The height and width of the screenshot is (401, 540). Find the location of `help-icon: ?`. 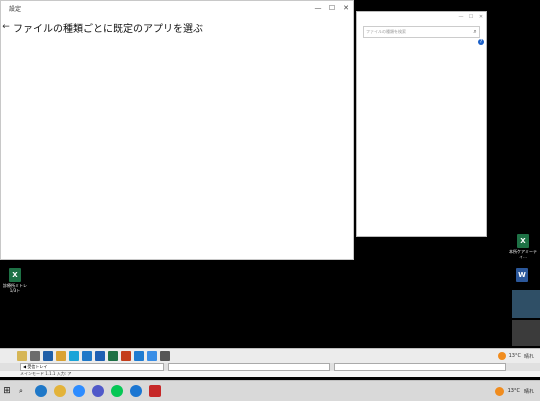

help-icon: ? is located at coordinates (481, 42).